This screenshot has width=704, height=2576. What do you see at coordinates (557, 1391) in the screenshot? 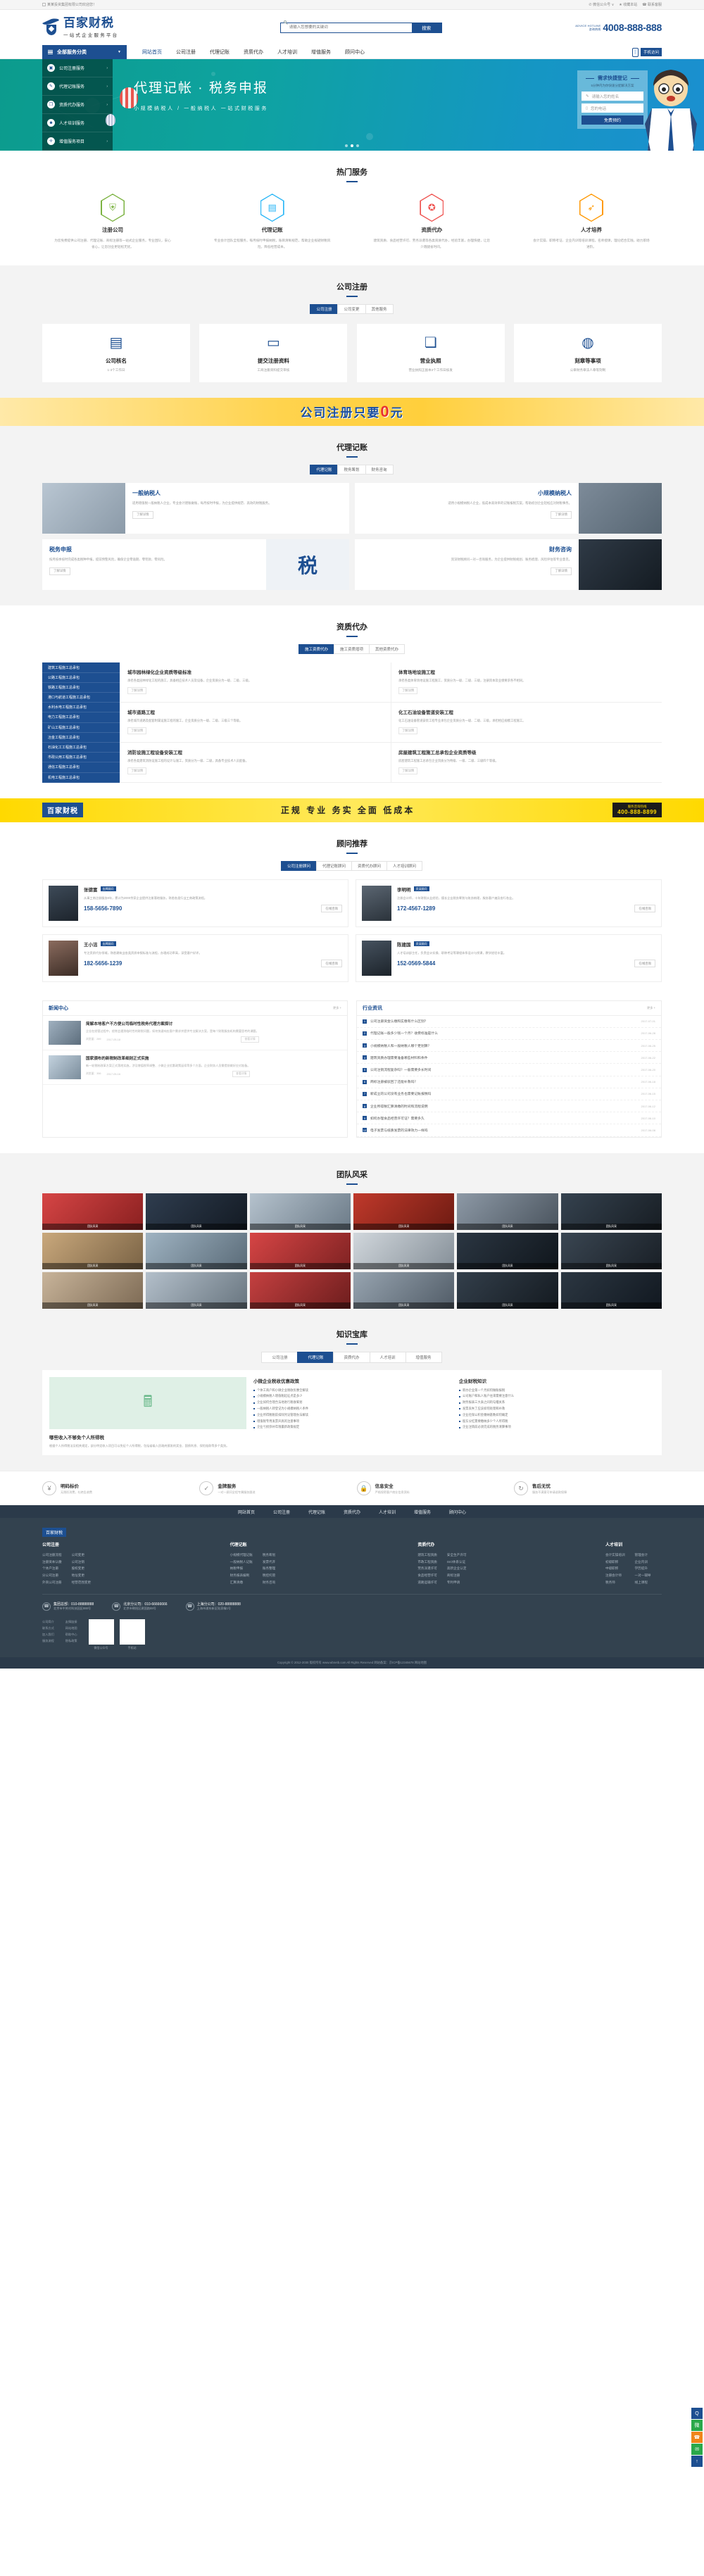
I see `knowledge-link: 新办企业第一个月如何做账报税` at bounding box center [557, 1391].